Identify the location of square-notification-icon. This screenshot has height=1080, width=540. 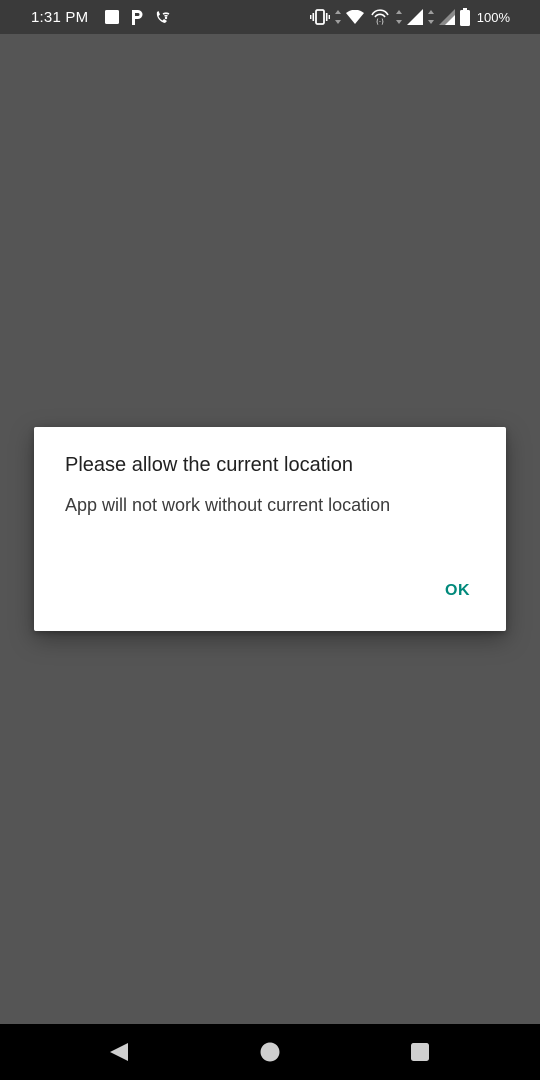
(112, 17).